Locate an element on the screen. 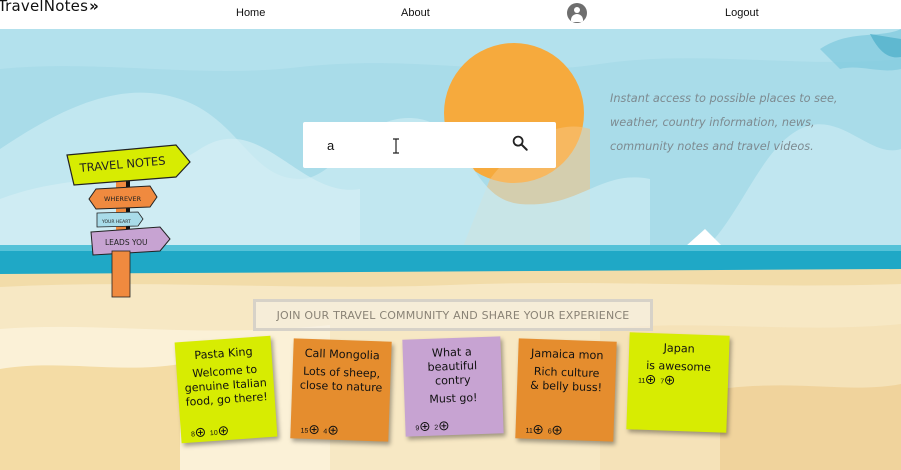 Image resolution: width=901 pixels, height=470 pixels. note-votes: 11 6 is located at coordinates (543, 430).